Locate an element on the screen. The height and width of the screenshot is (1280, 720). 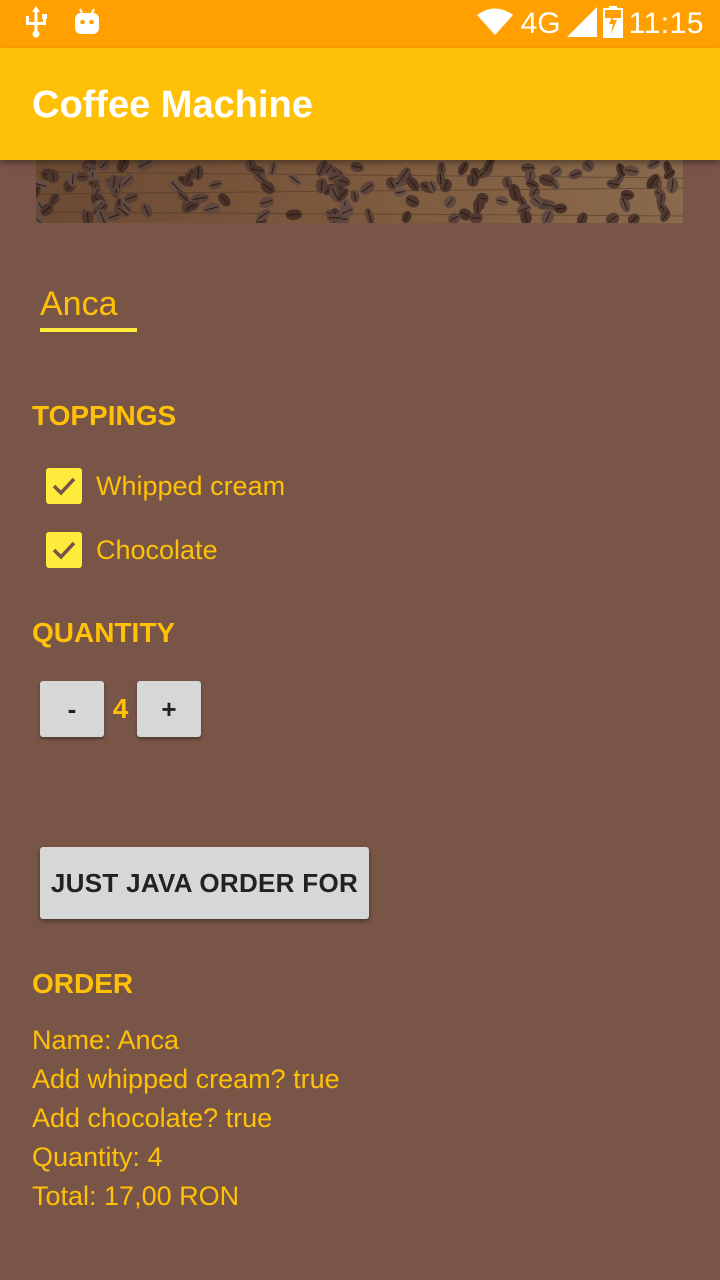
app-title: Coffee Machine is located at coordinates (172, 105).